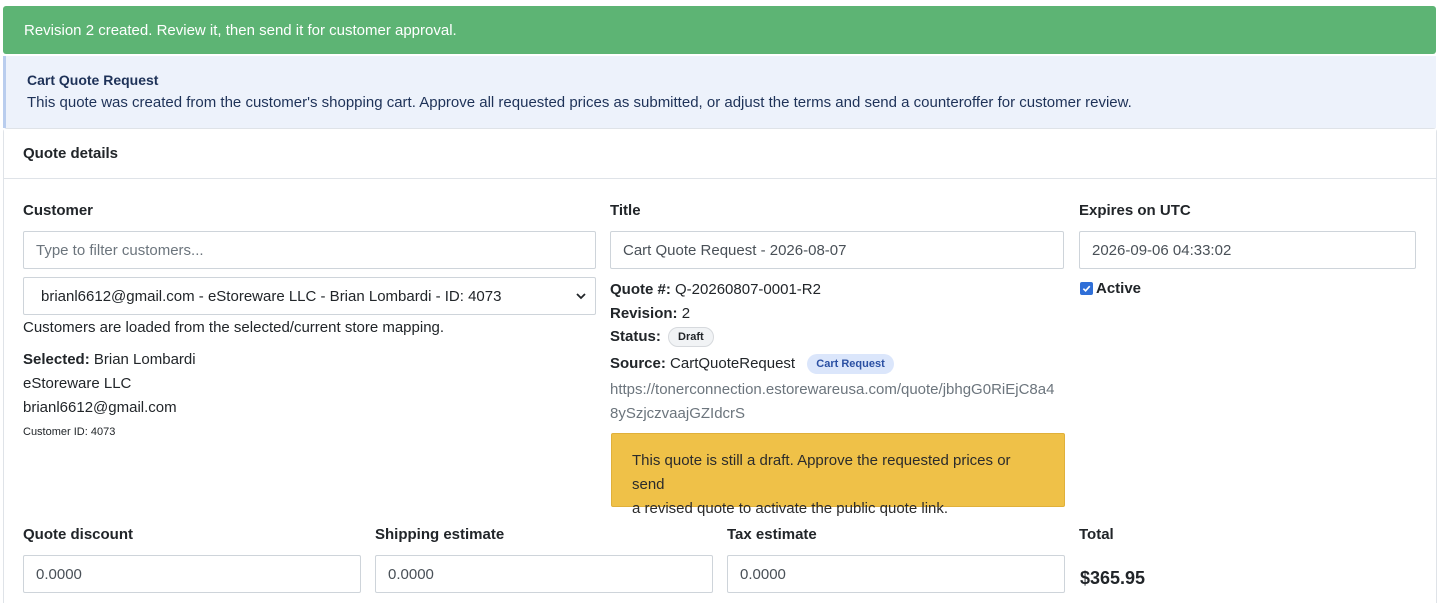 The width and height of the screenshot is (1440, 603). What do you see at coordinates (309, 250) in the screenshot?
I see `customer-filter-input` at bounding box center [309, 250].